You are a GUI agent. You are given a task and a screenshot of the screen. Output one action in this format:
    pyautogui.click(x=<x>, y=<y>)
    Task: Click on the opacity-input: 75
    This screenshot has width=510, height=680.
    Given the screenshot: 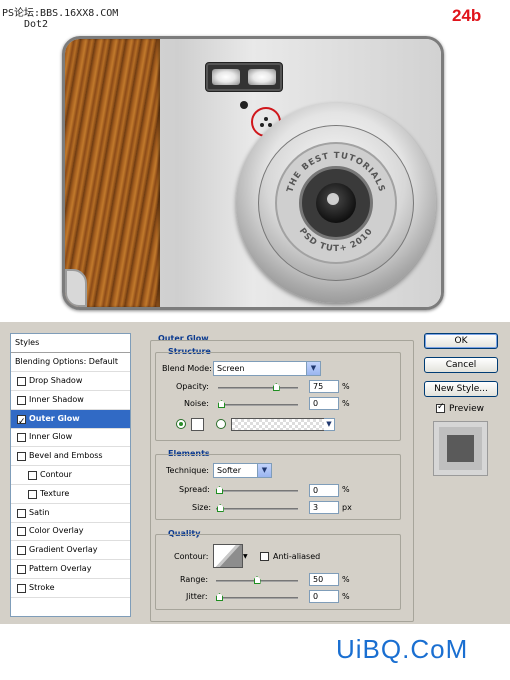 What is the action you would take?
    pyautogui.click(x=324, y=386)
    